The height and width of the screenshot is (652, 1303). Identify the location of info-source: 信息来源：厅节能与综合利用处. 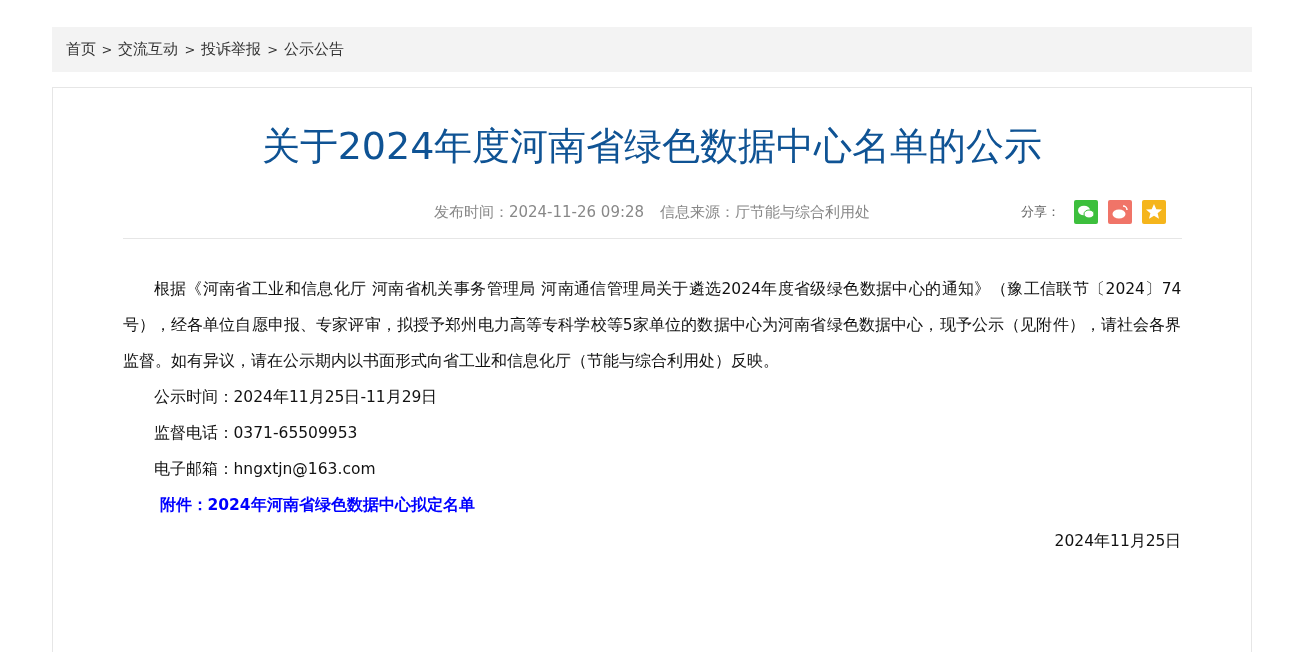
(765, 212).